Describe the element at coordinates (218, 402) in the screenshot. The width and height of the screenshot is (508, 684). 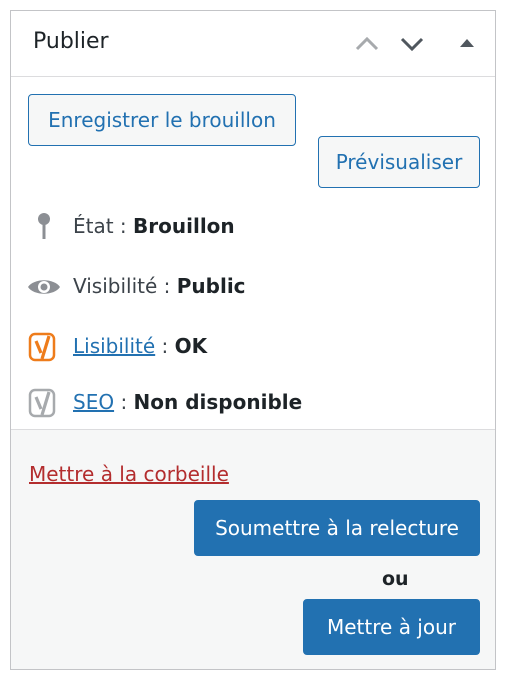
I see `seo-value: Non disponible` at that location.